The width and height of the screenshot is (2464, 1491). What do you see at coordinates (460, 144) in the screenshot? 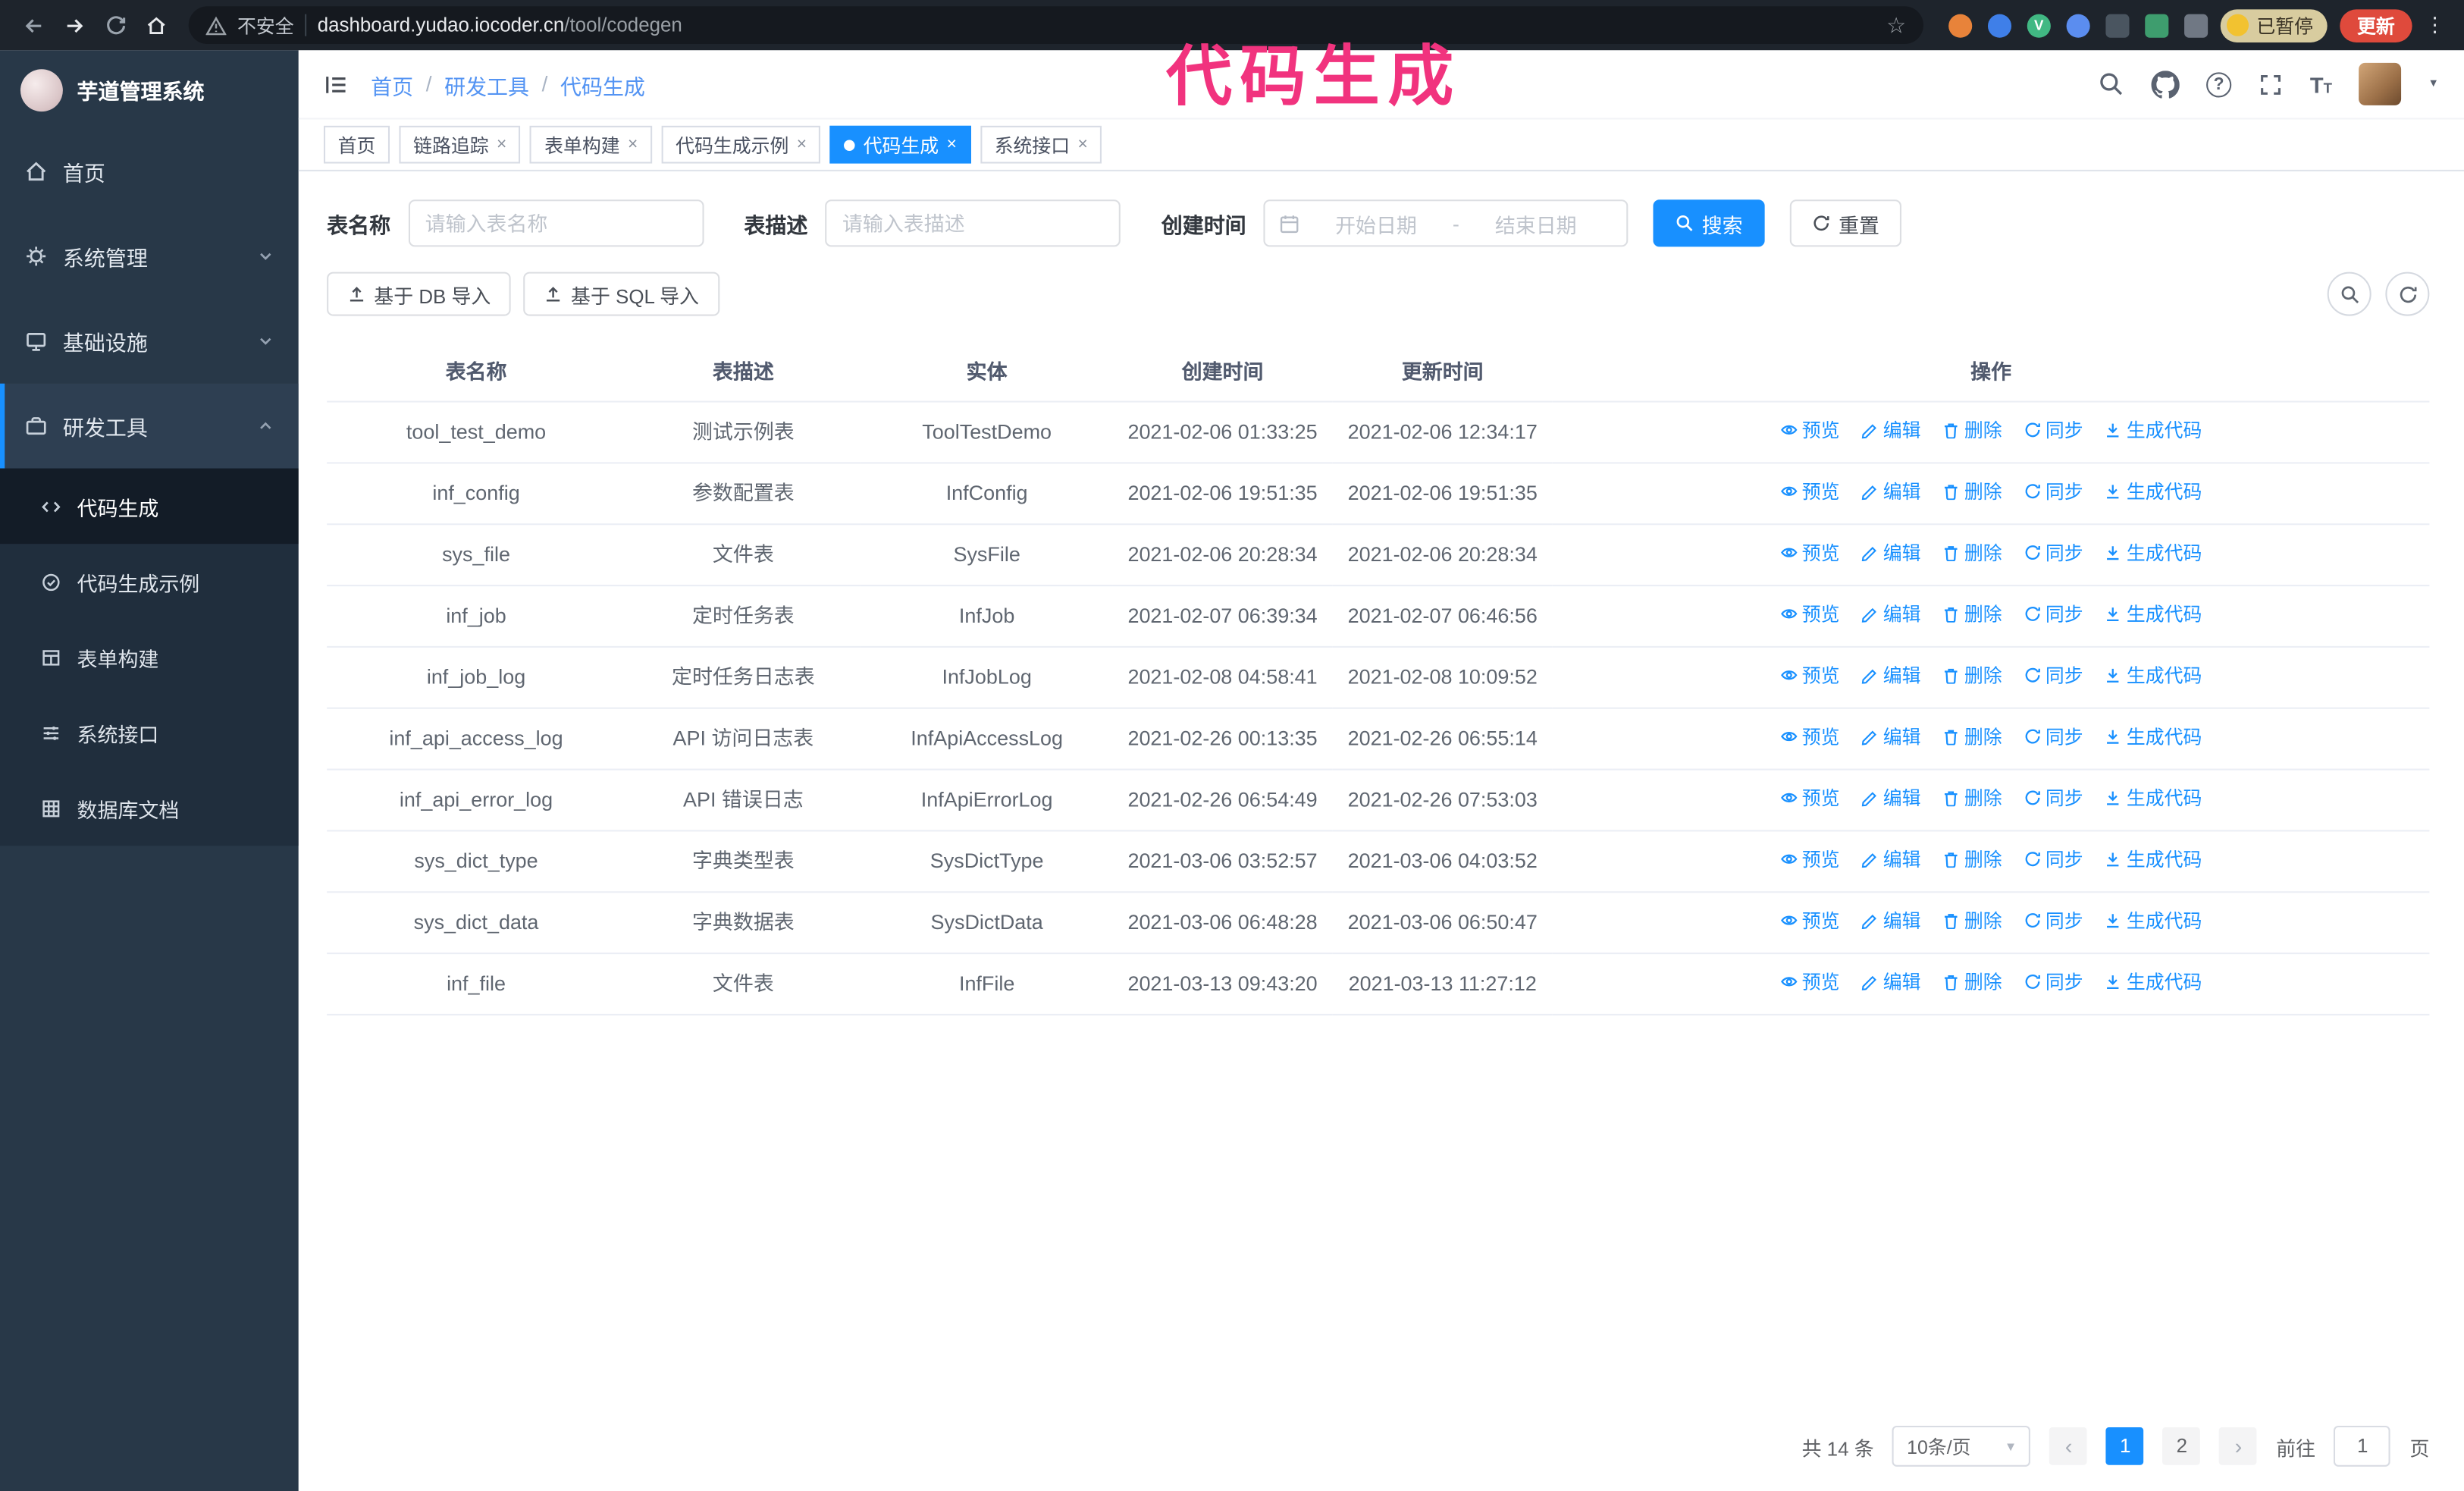
I see `tab-tracing: 链路追踪 ×` at bounding box center [460, 144].